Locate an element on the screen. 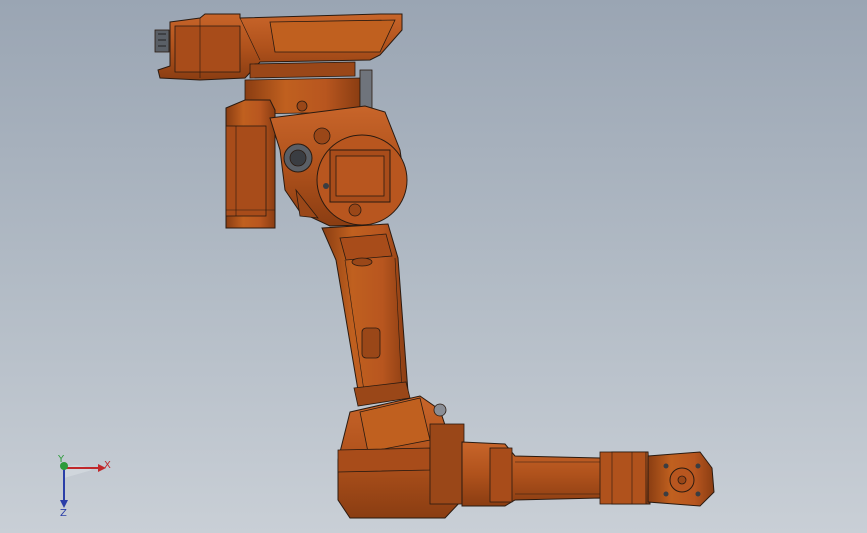 Image resolution: width=867 pixels, height=533 pixels. x-axis-label: X is located at coordinates (107, 465).